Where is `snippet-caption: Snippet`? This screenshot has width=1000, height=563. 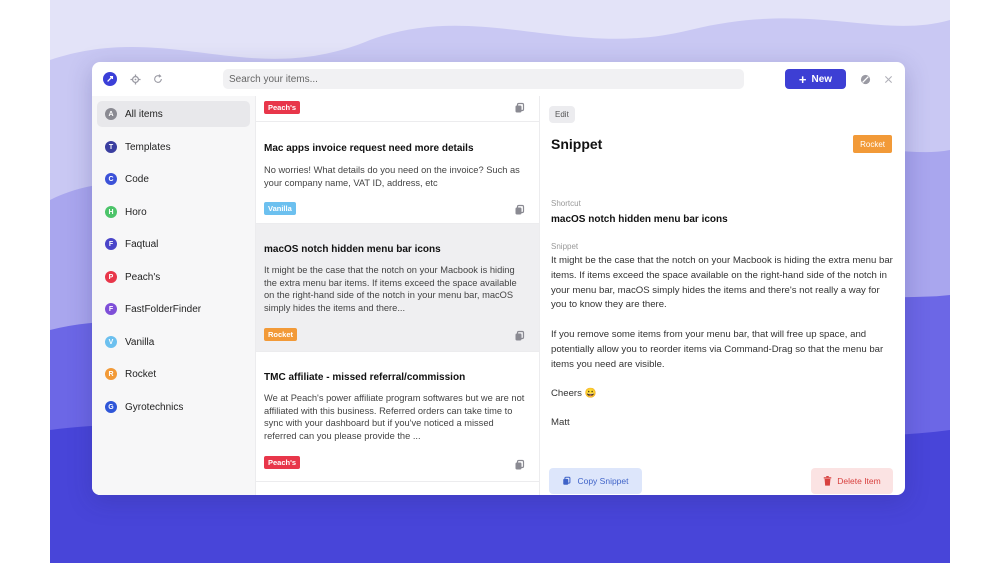
snippet-caption: Snippet is located at coordinates (565, 246).